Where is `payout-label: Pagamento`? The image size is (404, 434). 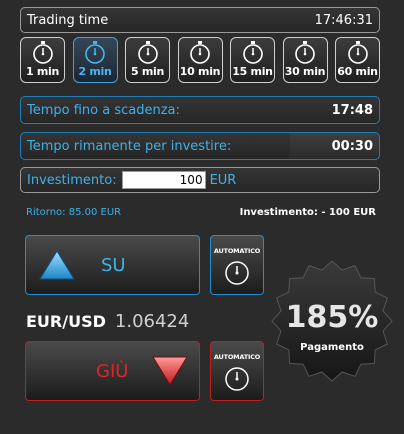
payout-label: Pagamento is located at coordinates (332, 347).